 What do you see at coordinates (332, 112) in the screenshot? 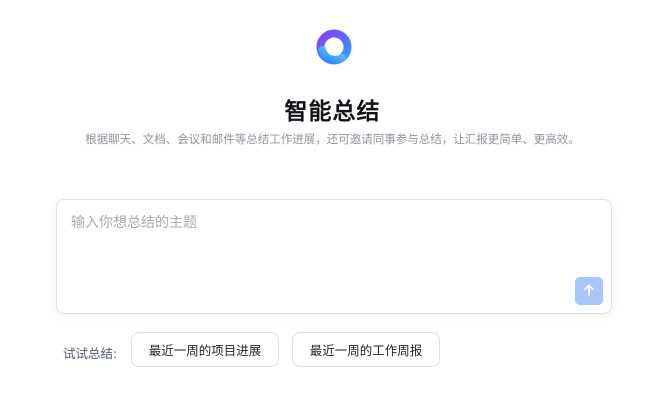
I see `page-title: 智能总结` at bounding box center [332, 112].